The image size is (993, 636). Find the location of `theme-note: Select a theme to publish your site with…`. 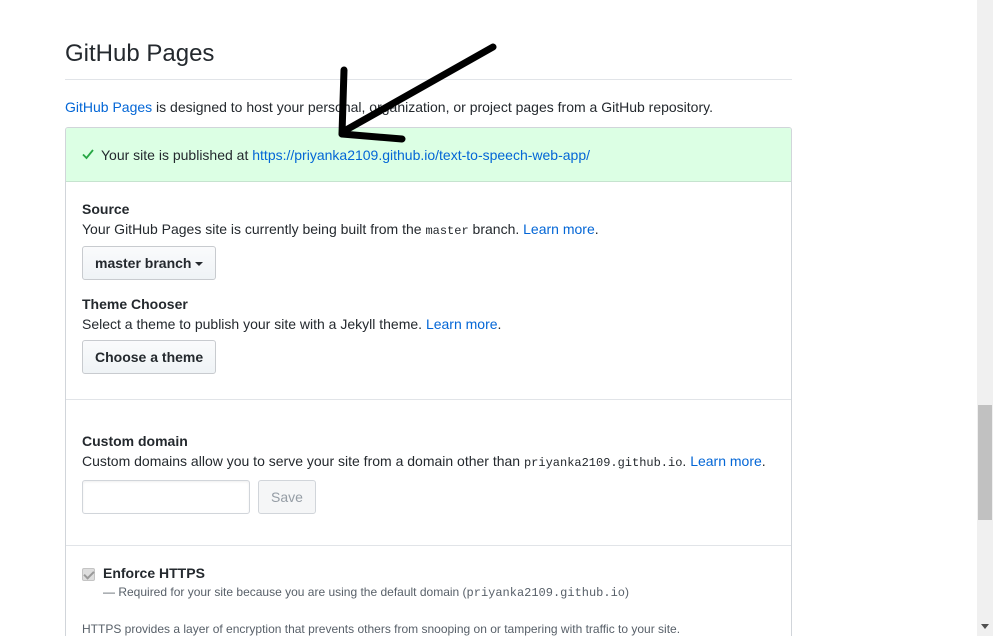

theme-note: Select a theme to publish your site with… is located at coordinates (428, 324).